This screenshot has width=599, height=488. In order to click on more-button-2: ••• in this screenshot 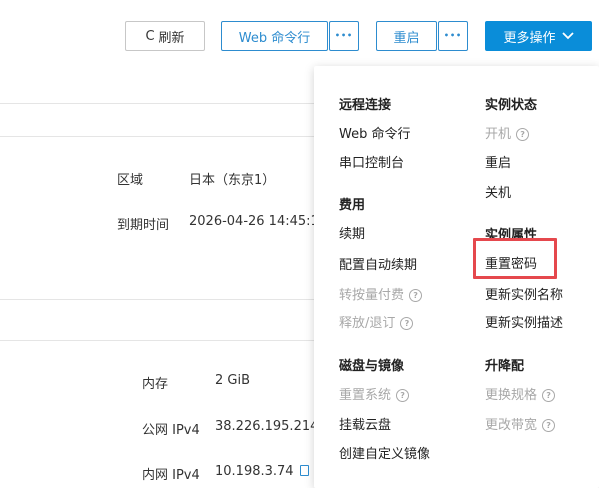, I will do `click(453, 36)`.